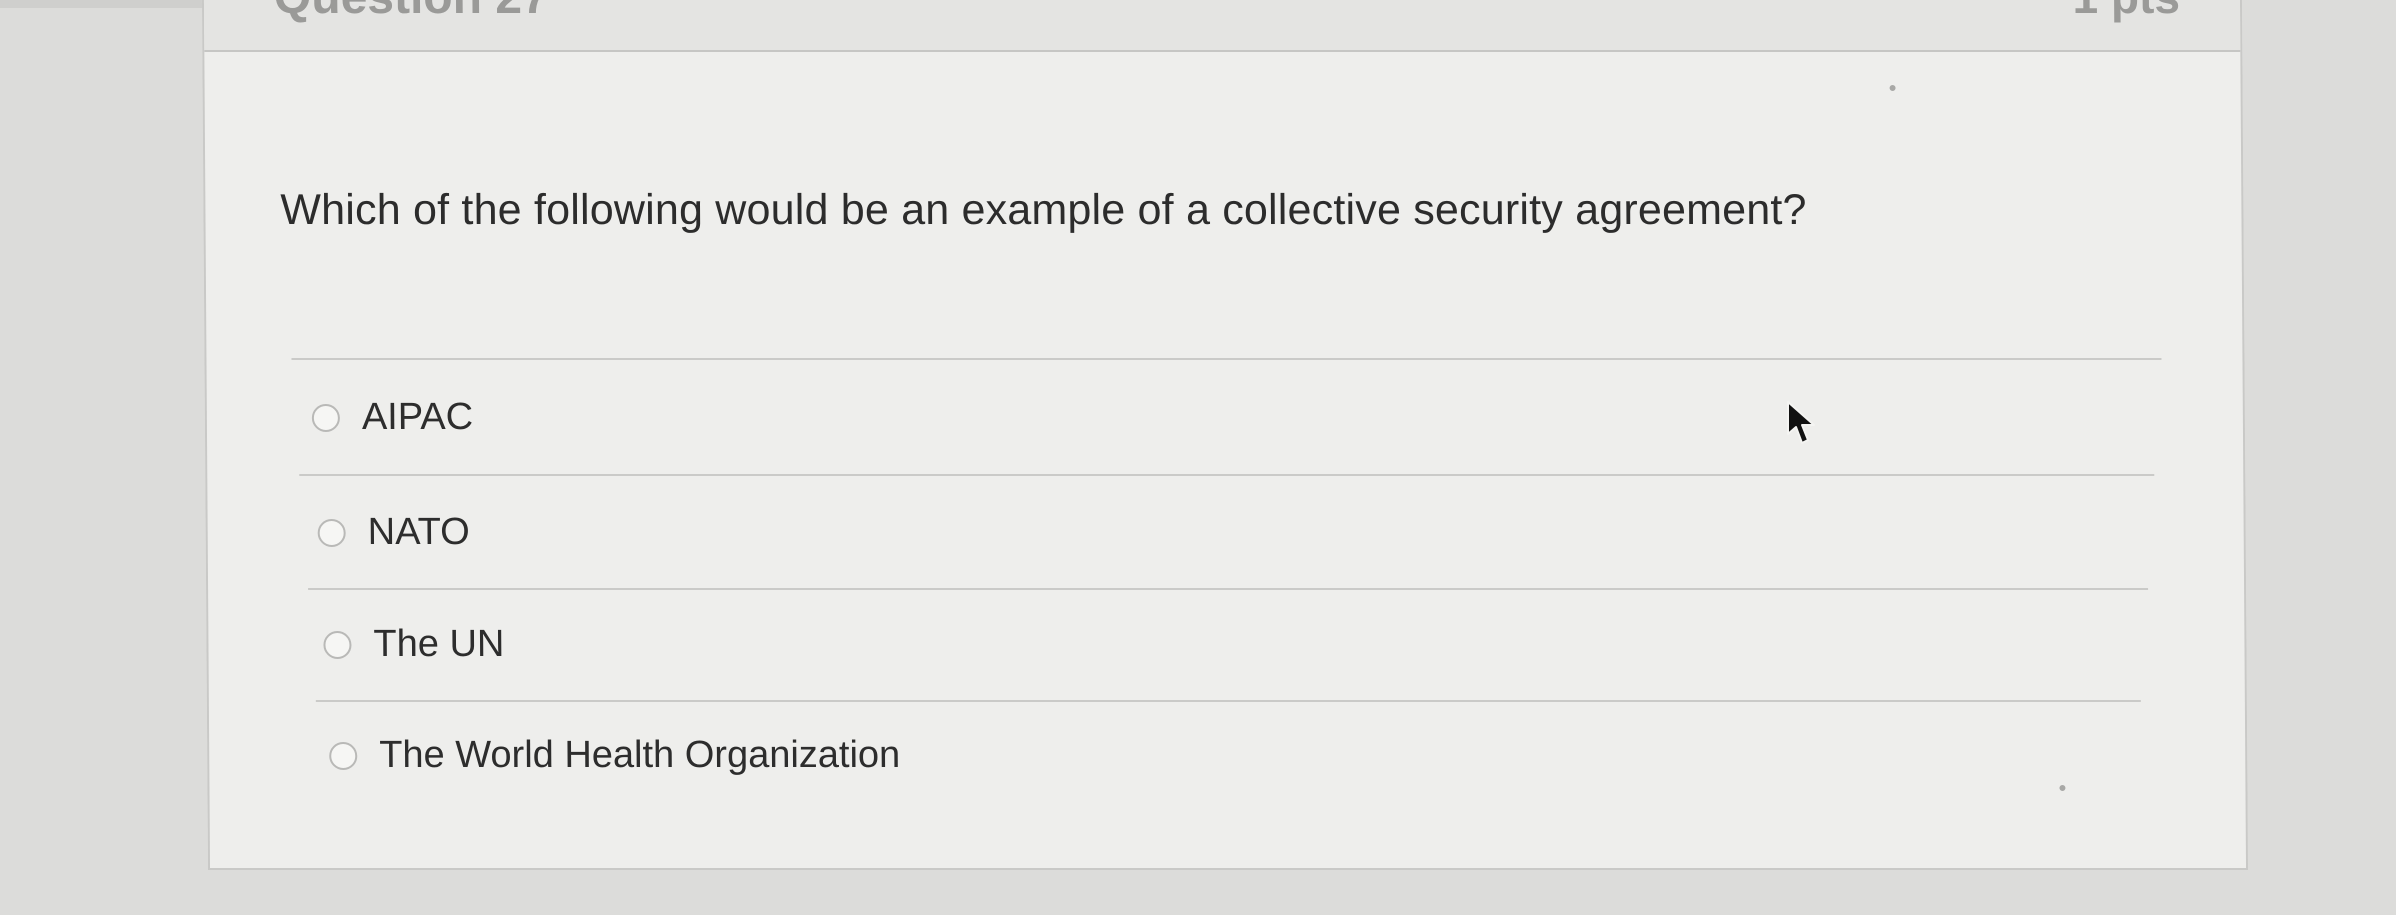 The image size is (2396, 915). I want to click on answer-option-world-health-organization: The World Health Organization, so click(614, 755).